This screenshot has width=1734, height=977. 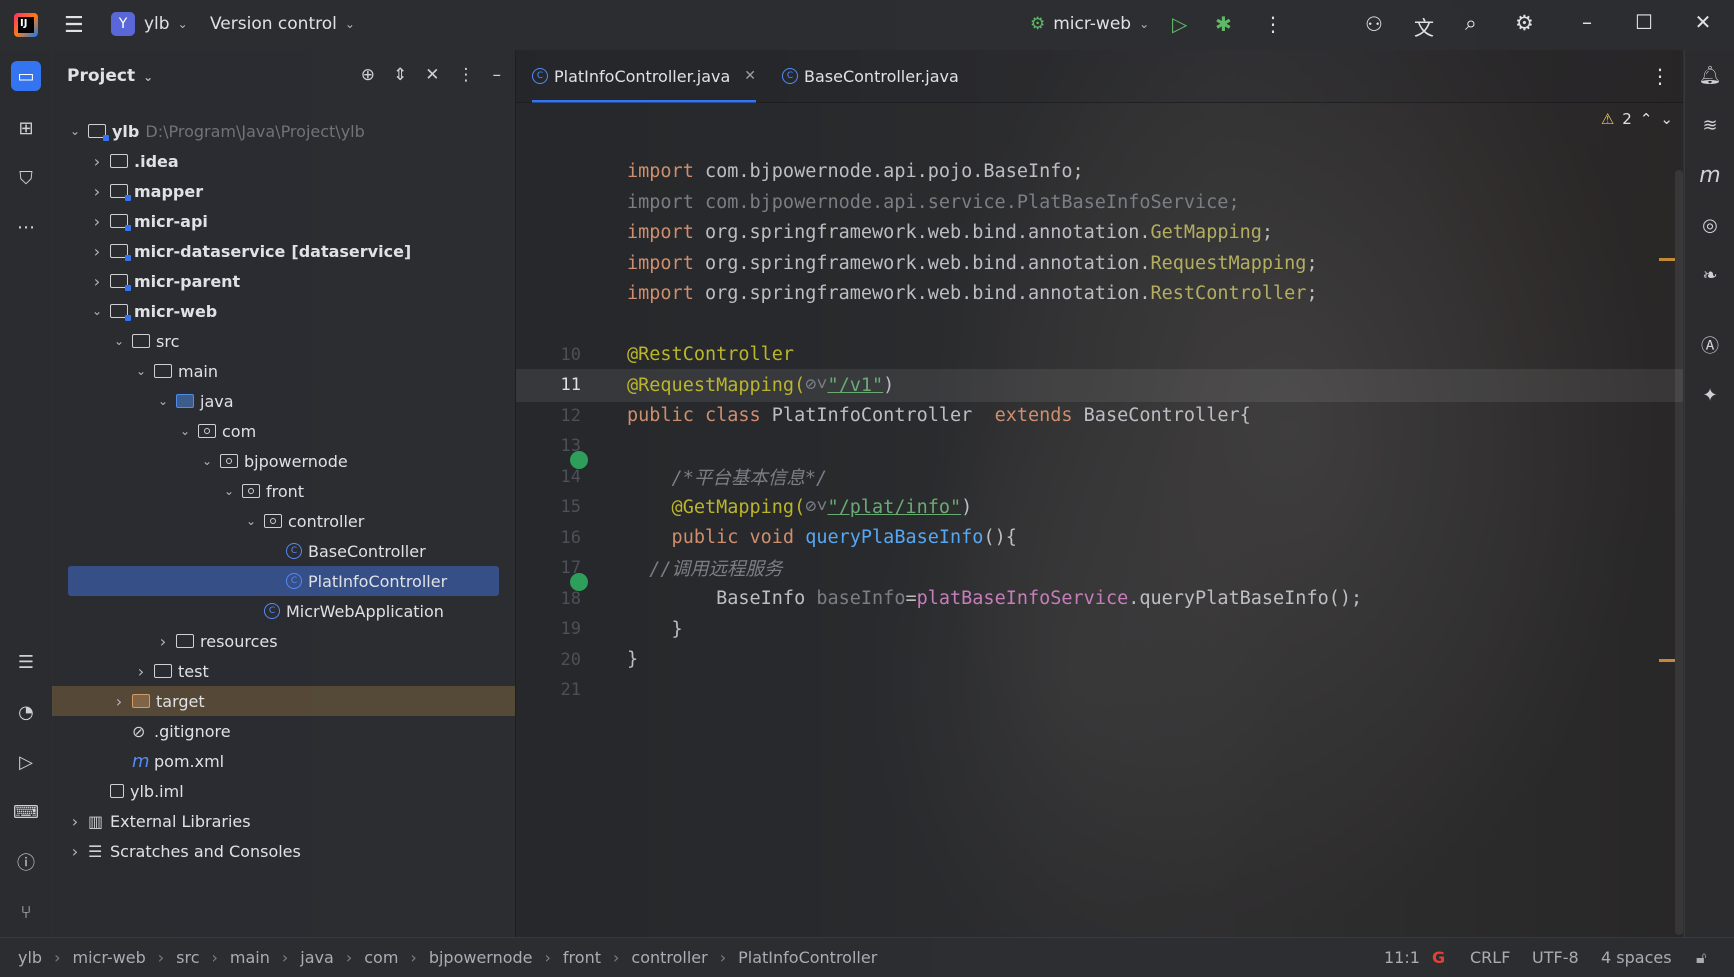 What do you see at coordinates (283, 341) in the screenshot?
I see `tree-item: ⌄ src` at bounding box center [283, 341].